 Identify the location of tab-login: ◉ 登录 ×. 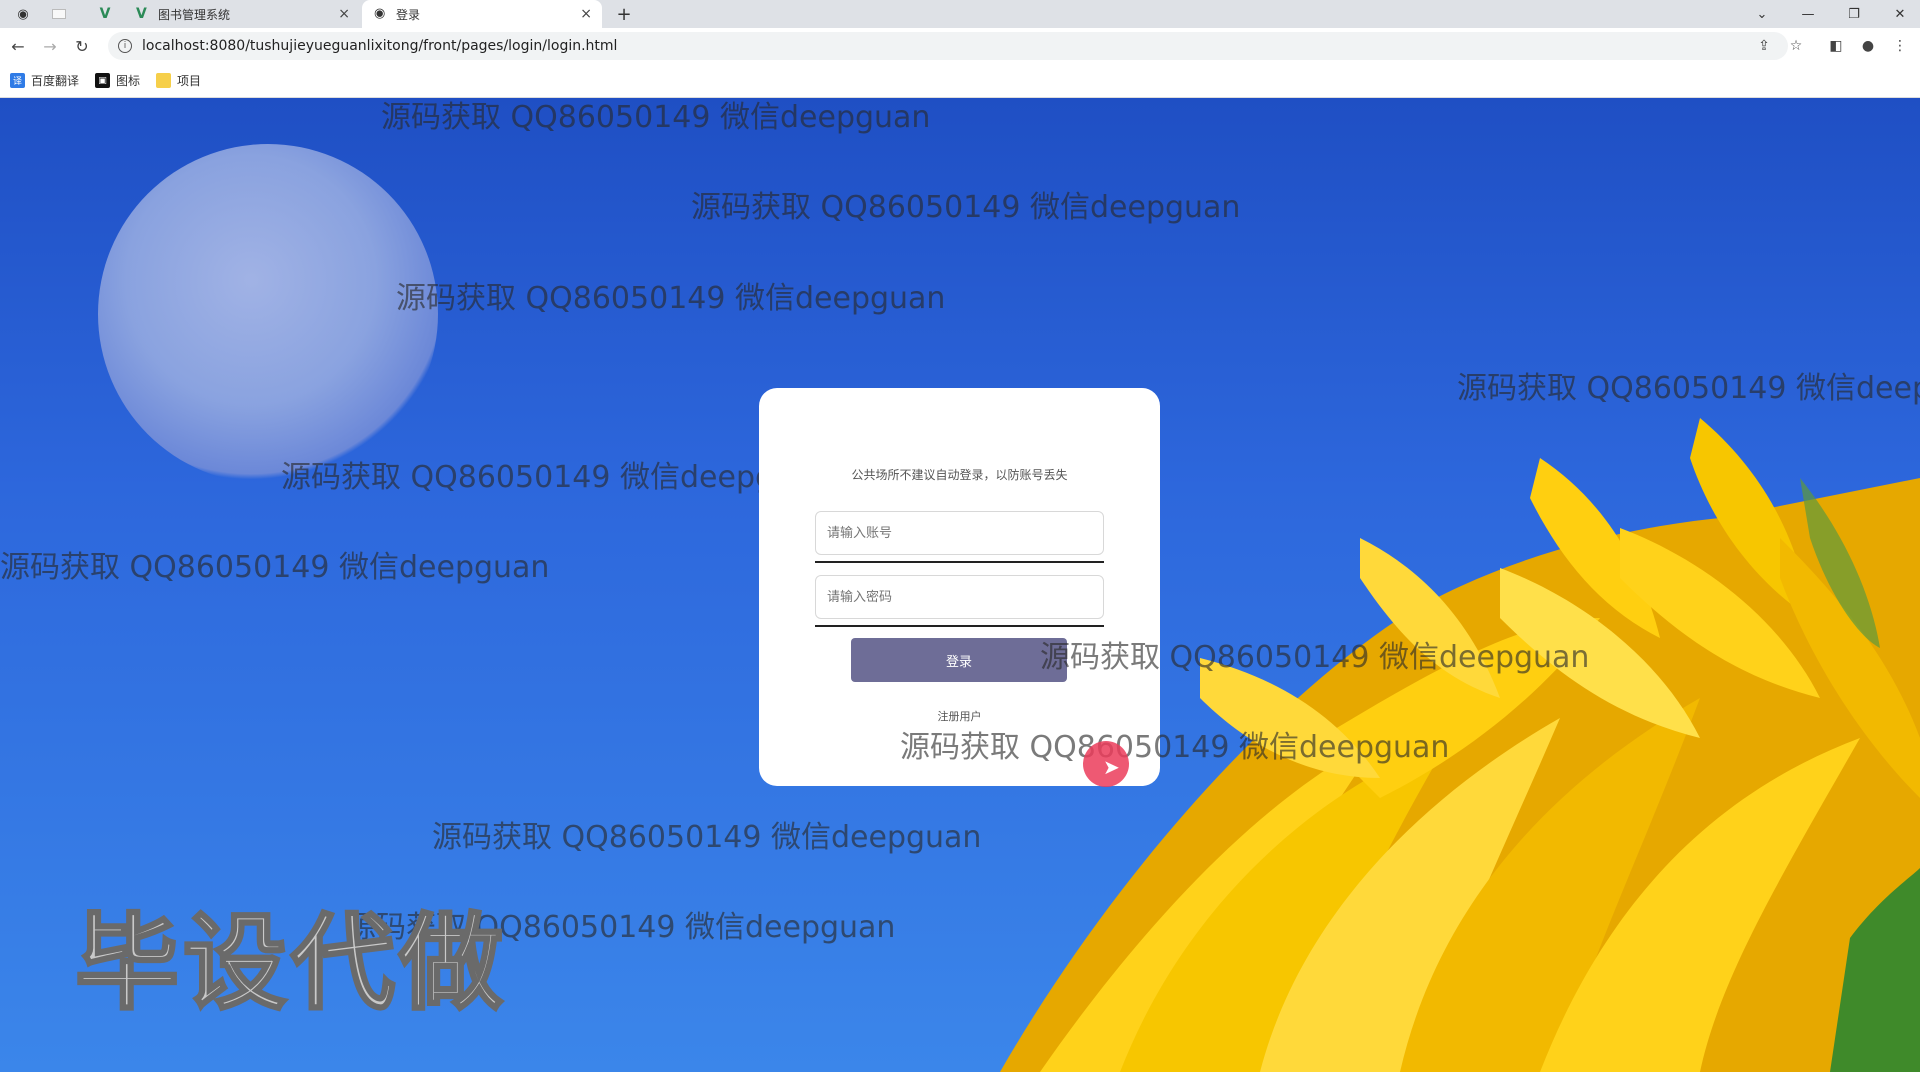
(482, 14).